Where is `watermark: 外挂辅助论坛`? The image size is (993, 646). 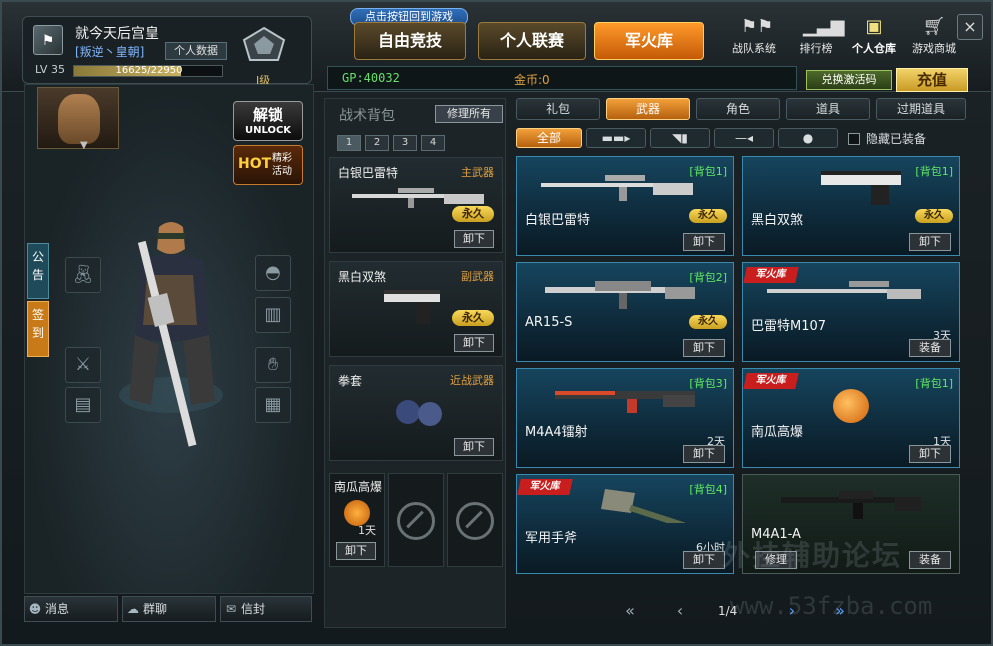 watermark: 外挂辅助论坛 is located at coordinates (812, 555).